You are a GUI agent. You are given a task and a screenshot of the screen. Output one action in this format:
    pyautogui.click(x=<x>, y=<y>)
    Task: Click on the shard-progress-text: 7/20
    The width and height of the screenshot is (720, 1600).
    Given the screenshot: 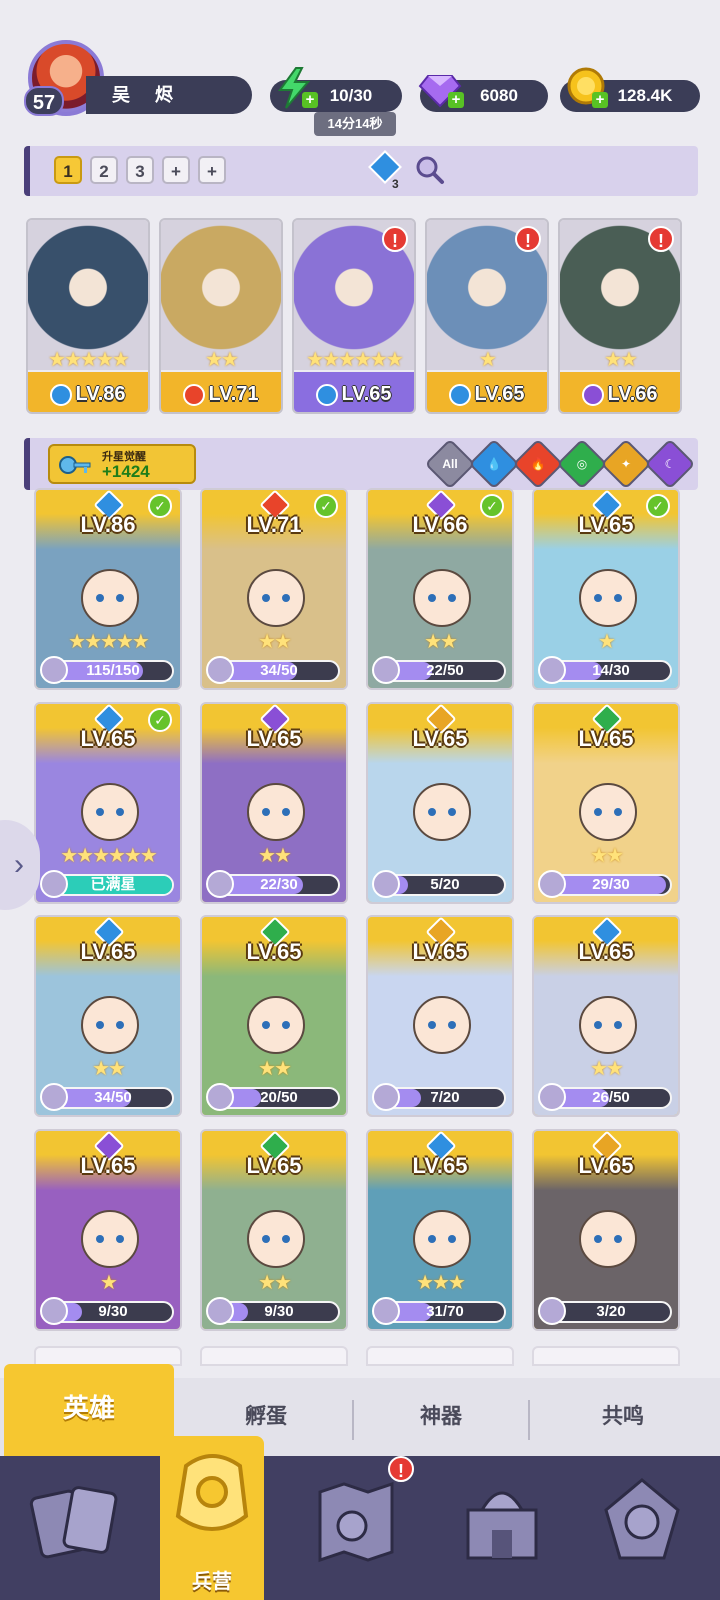 What is the action you would take?
    pyautogui.click(x=445, y=1097)
    